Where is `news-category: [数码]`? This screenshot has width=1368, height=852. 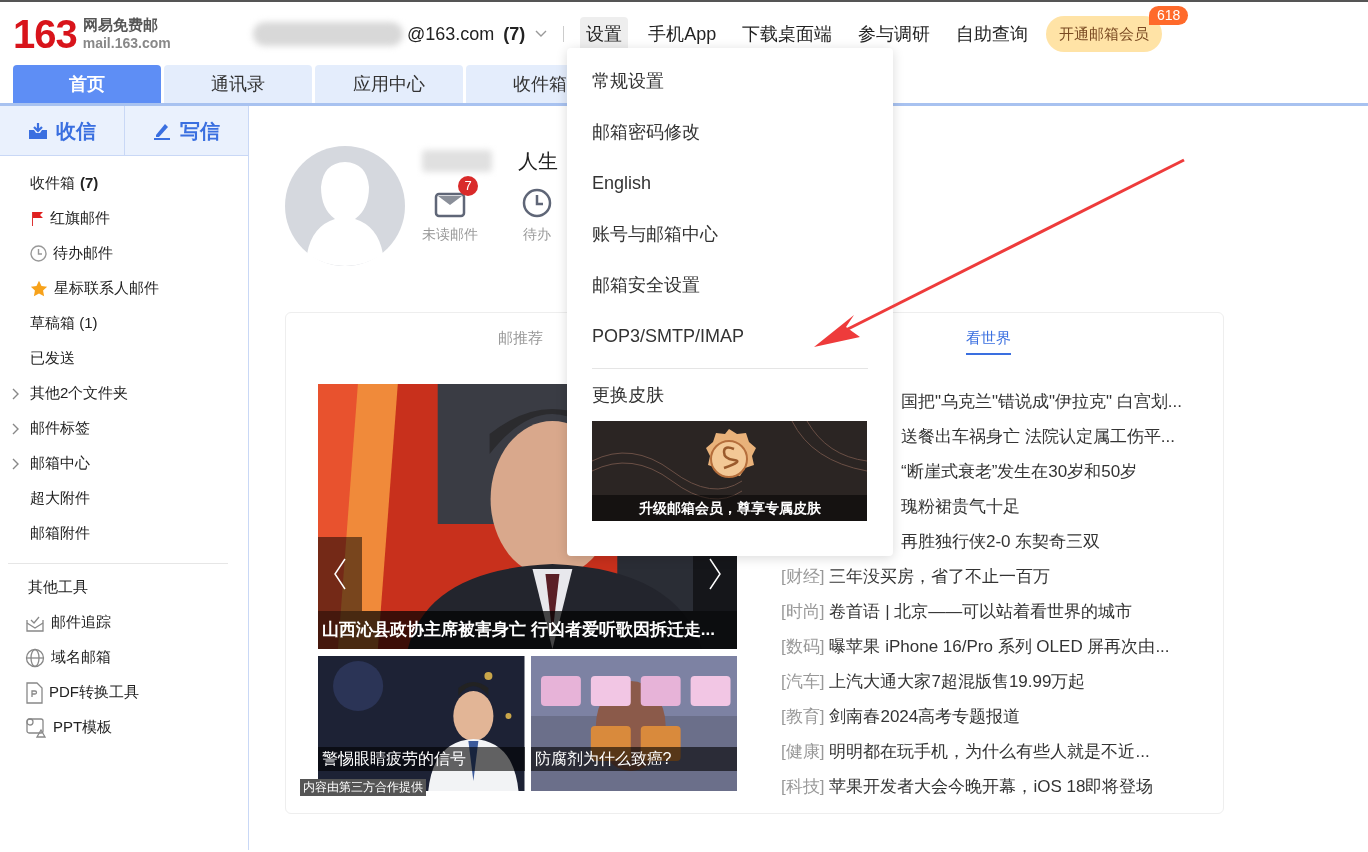 news-category: [数码] is located at coordinates (803, 646).